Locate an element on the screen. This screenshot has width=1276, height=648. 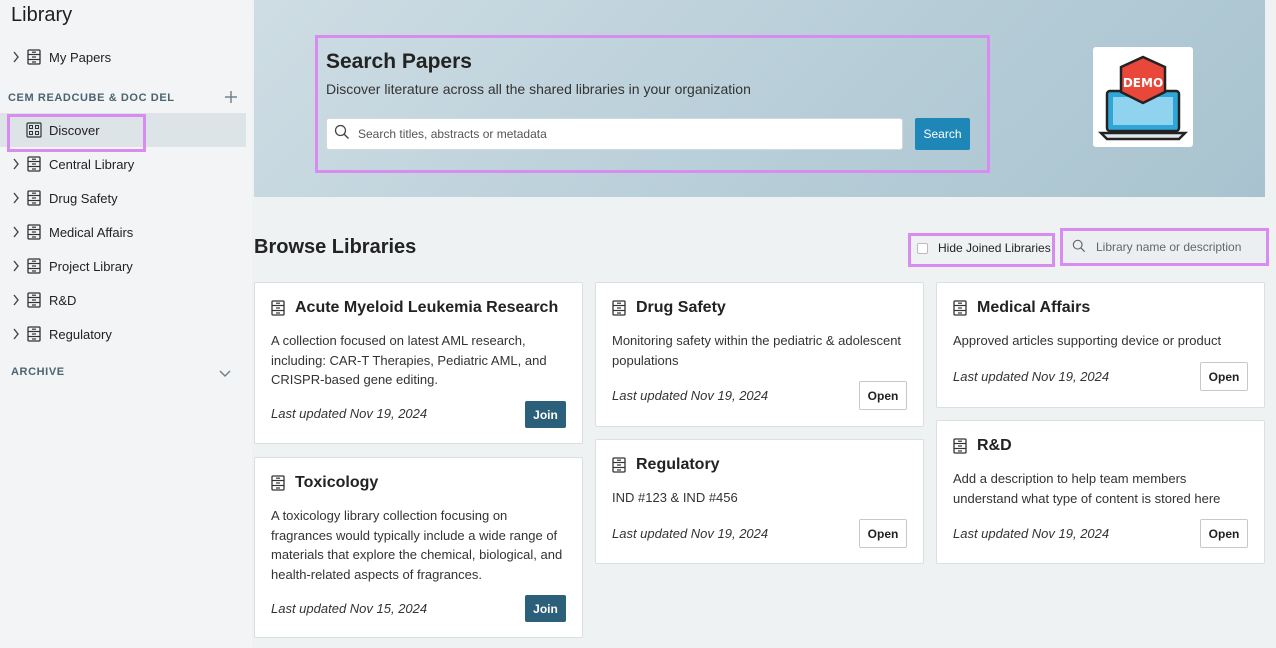
card-title: R&D is located at coordinates (982, 446).